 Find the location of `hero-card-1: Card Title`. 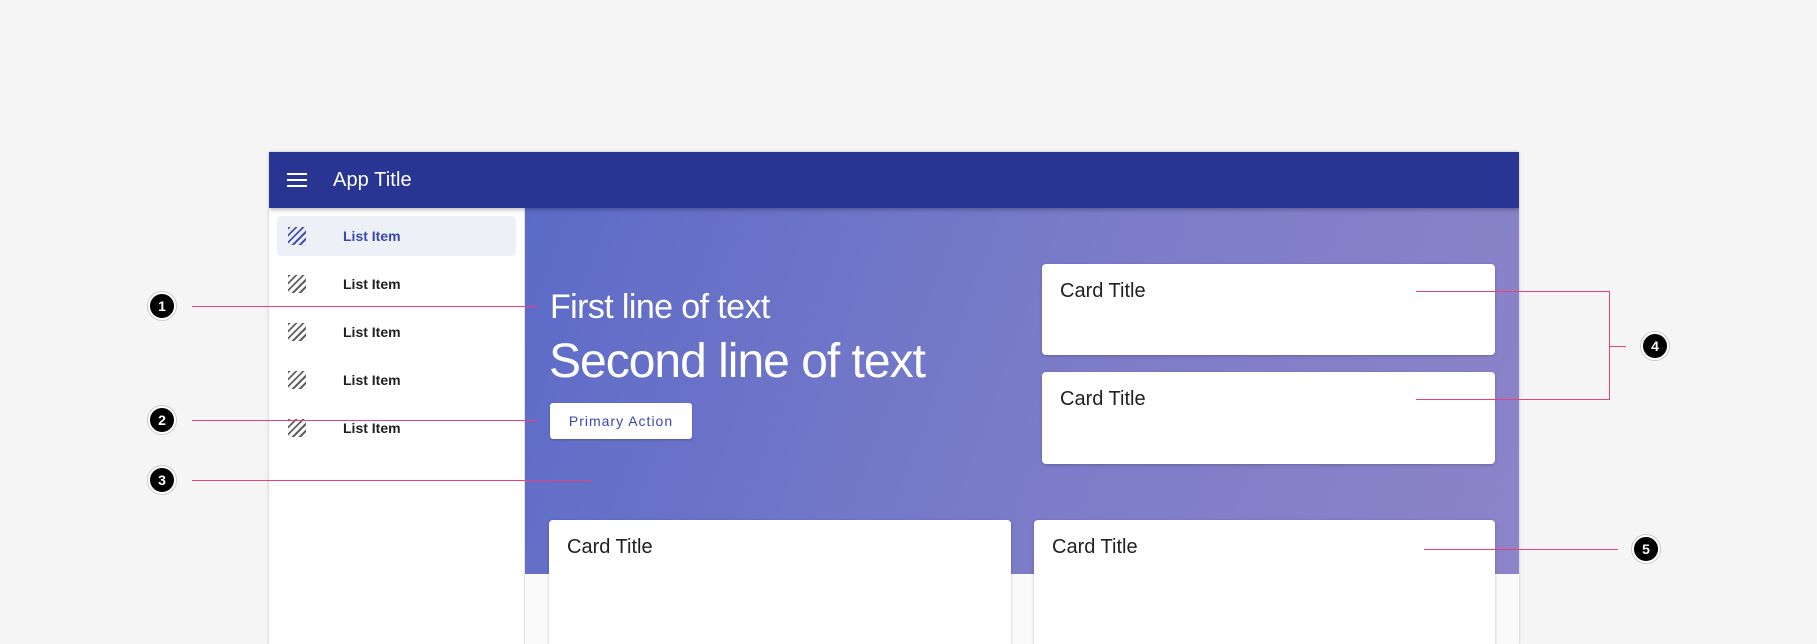

hero-card-1: Card Title is located at coordinates (1268, 309).